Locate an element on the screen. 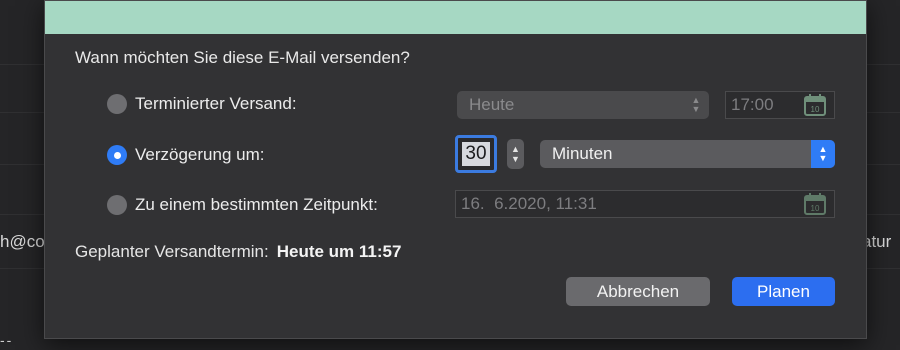  scheduled-time-field: 17:00 10 is located at coordinates (780, 105).